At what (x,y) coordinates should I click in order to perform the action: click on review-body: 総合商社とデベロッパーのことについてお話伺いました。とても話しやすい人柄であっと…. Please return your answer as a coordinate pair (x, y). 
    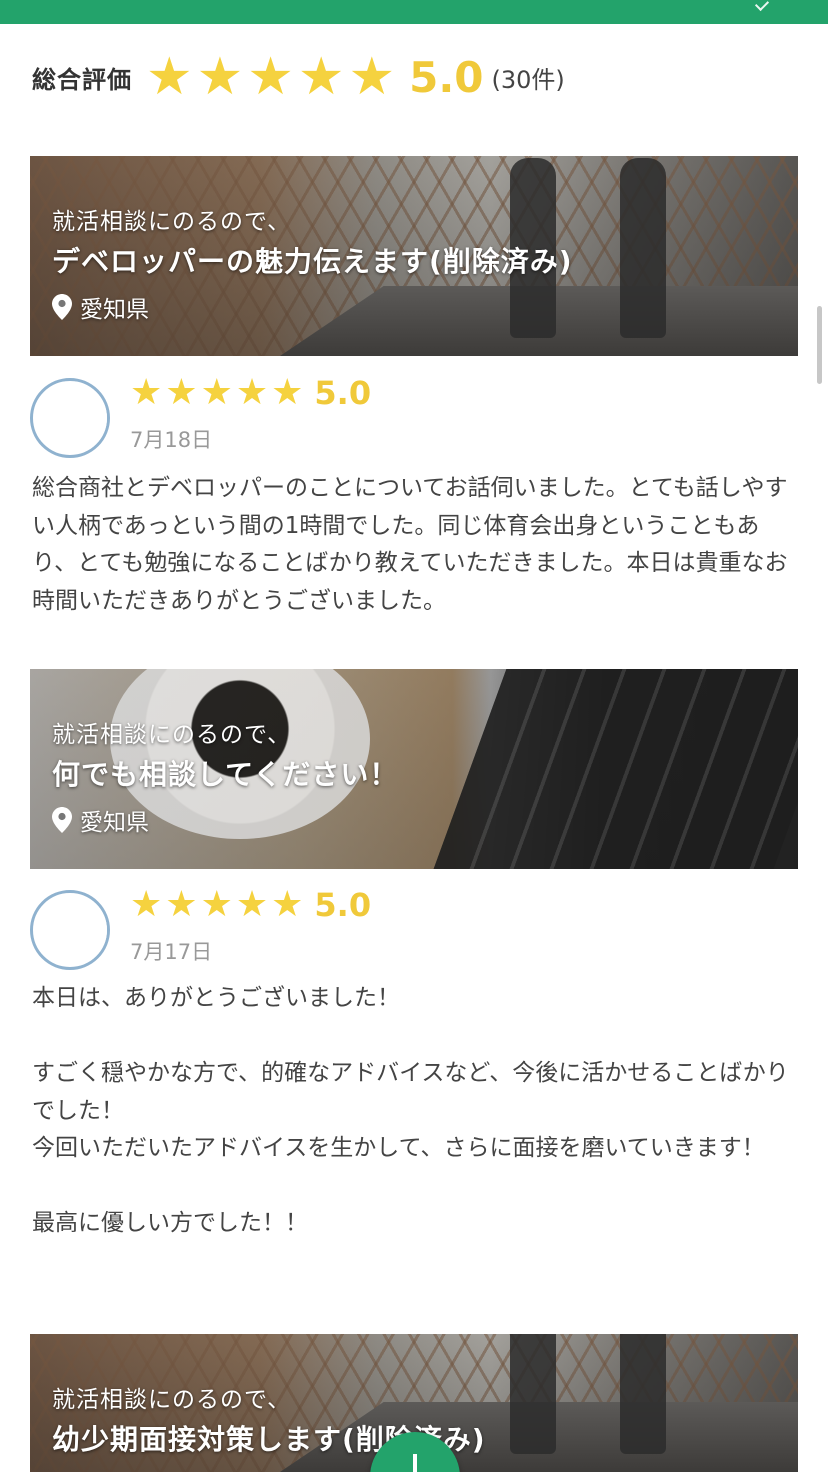
    Looking at the image, I should click on (410, 544).